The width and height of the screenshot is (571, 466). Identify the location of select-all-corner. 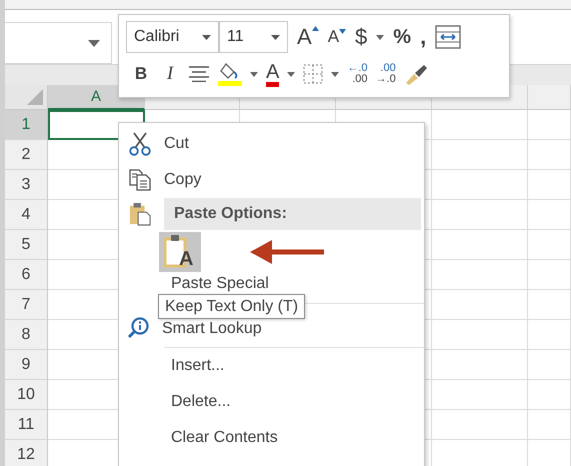
(26, 97).